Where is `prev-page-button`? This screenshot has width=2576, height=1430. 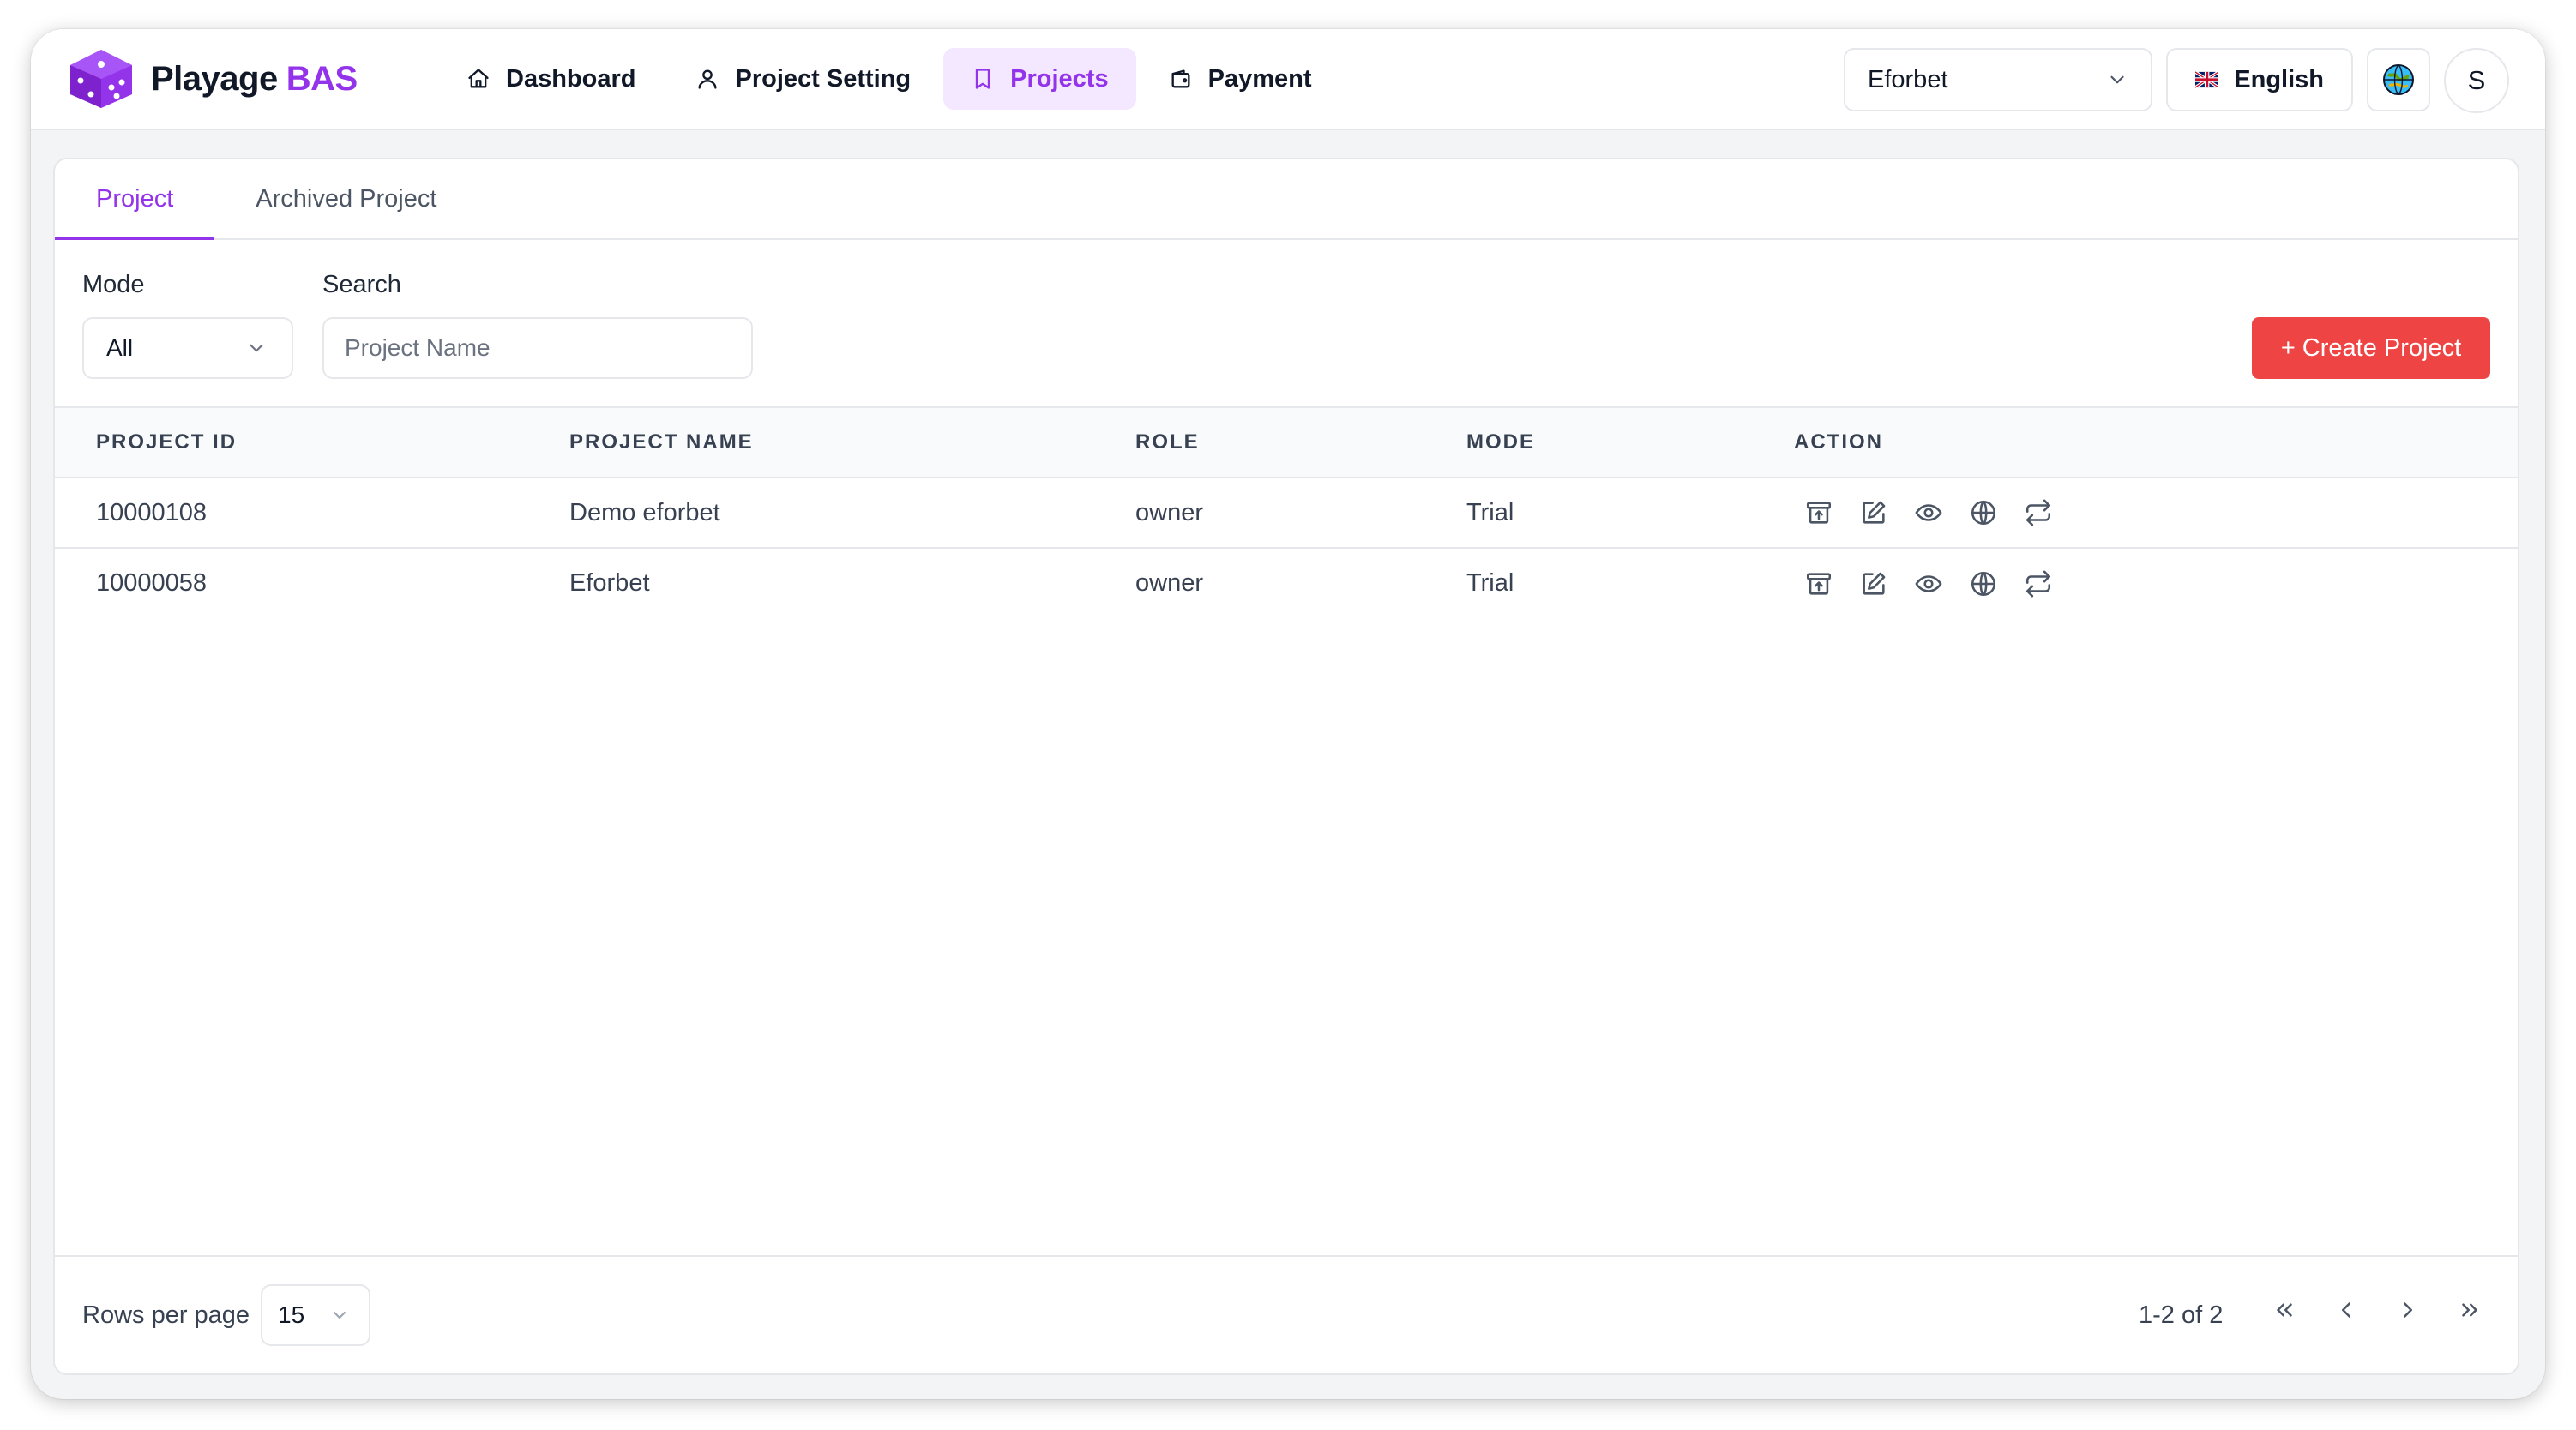
prev-page-button is located at coordinates (2346, 1310).